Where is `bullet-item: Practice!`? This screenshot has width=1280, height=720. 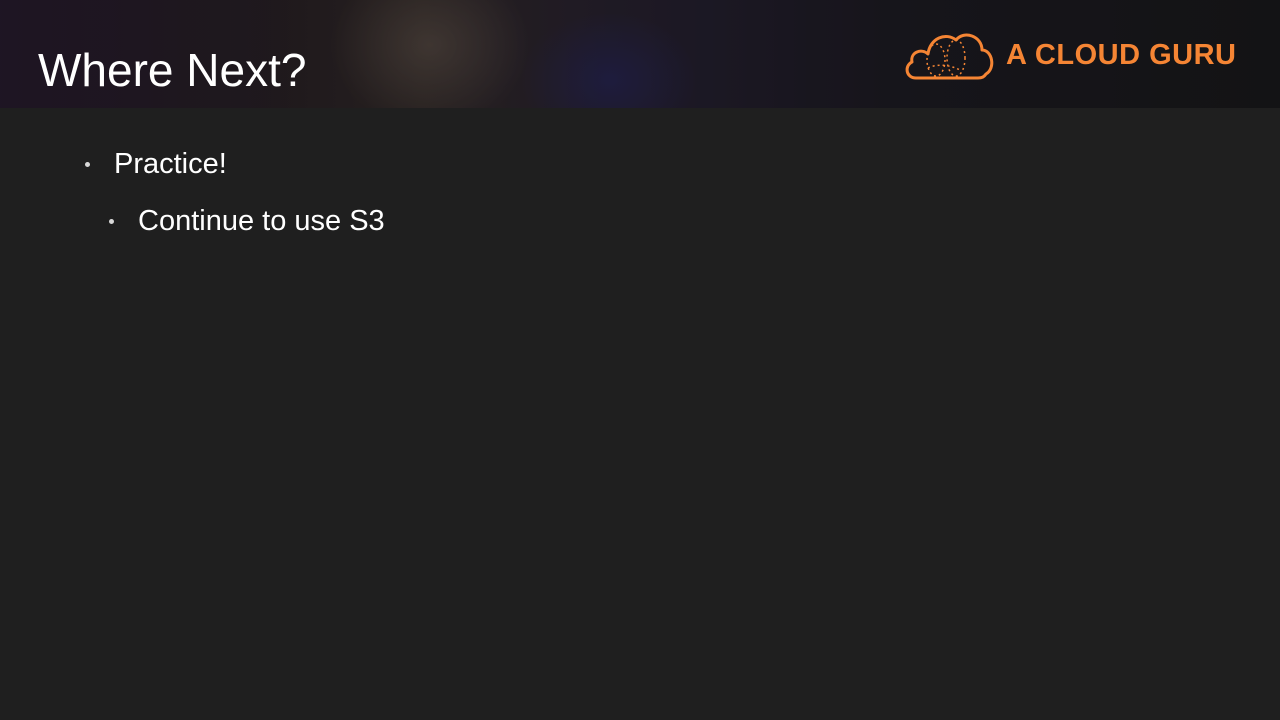
bullet-item: Practice! is located at coordinates (156, 164).